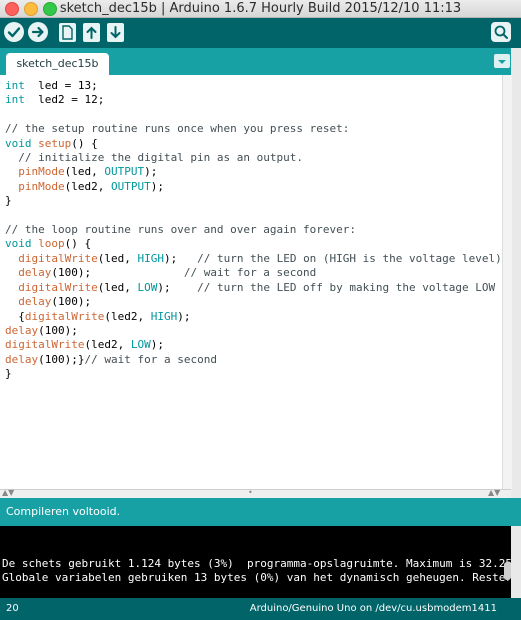 Image resolution: width=521 pixels, height=620 pixels. What do you see at coordinates (41, 172) in the screenshot?
I see `code-token: pinMode` at bounding box center [41, 172].